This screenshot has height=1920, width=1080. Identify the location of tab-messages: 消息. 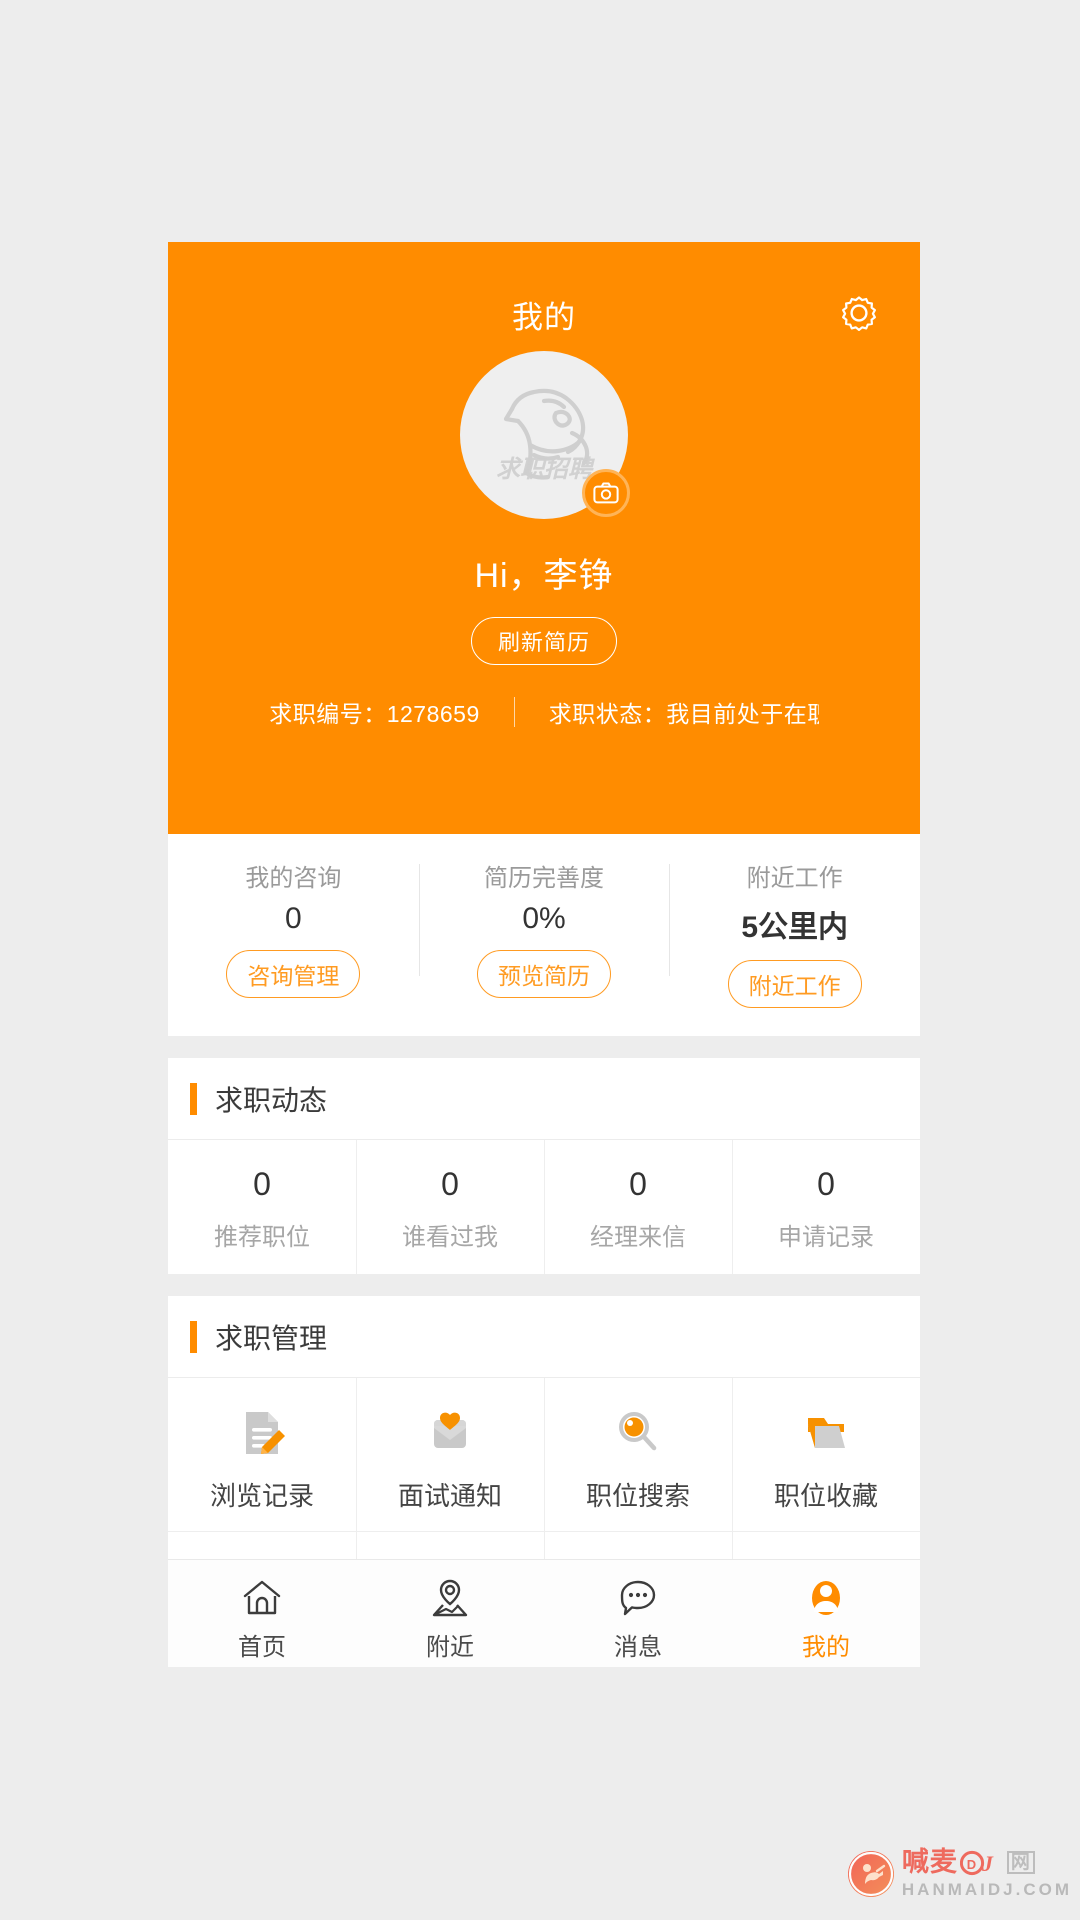
(638, 1613).